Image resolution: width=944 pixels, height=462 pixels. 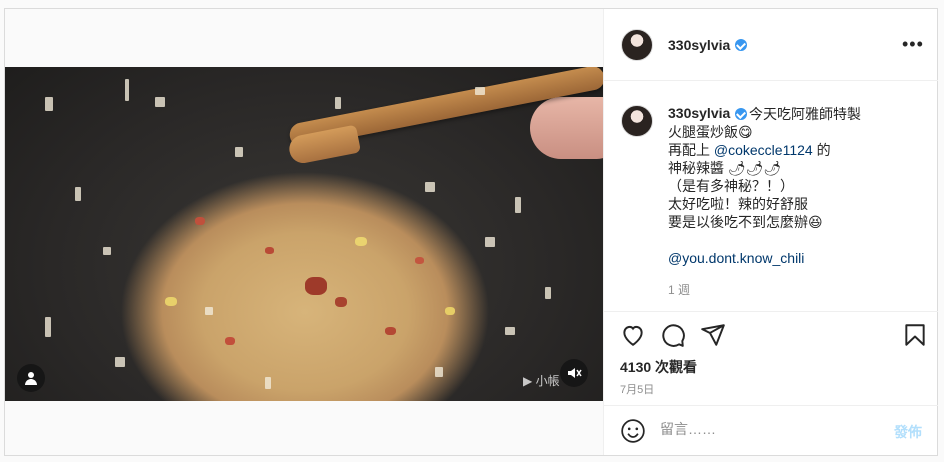 What do you see at coordinates (793, 240) in the screenshot?
I see `caption-blank` at bounding box center [793, 240].